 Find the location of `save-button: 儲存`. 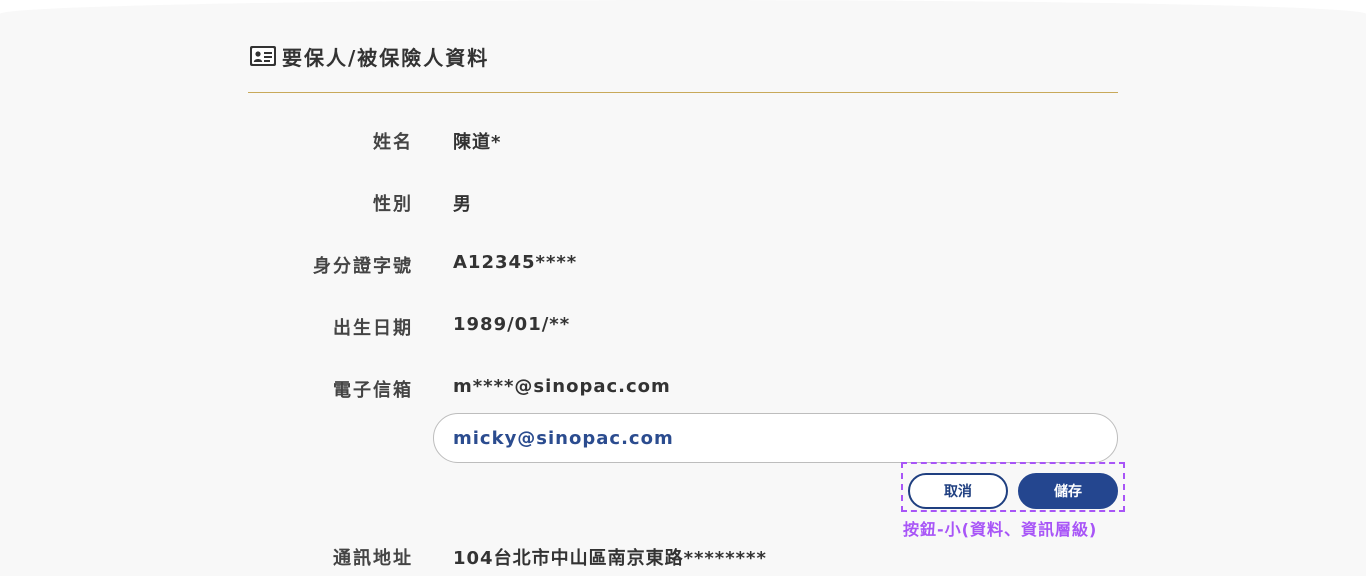

save-button: 儲存 is located at coordinates (1068, 491).